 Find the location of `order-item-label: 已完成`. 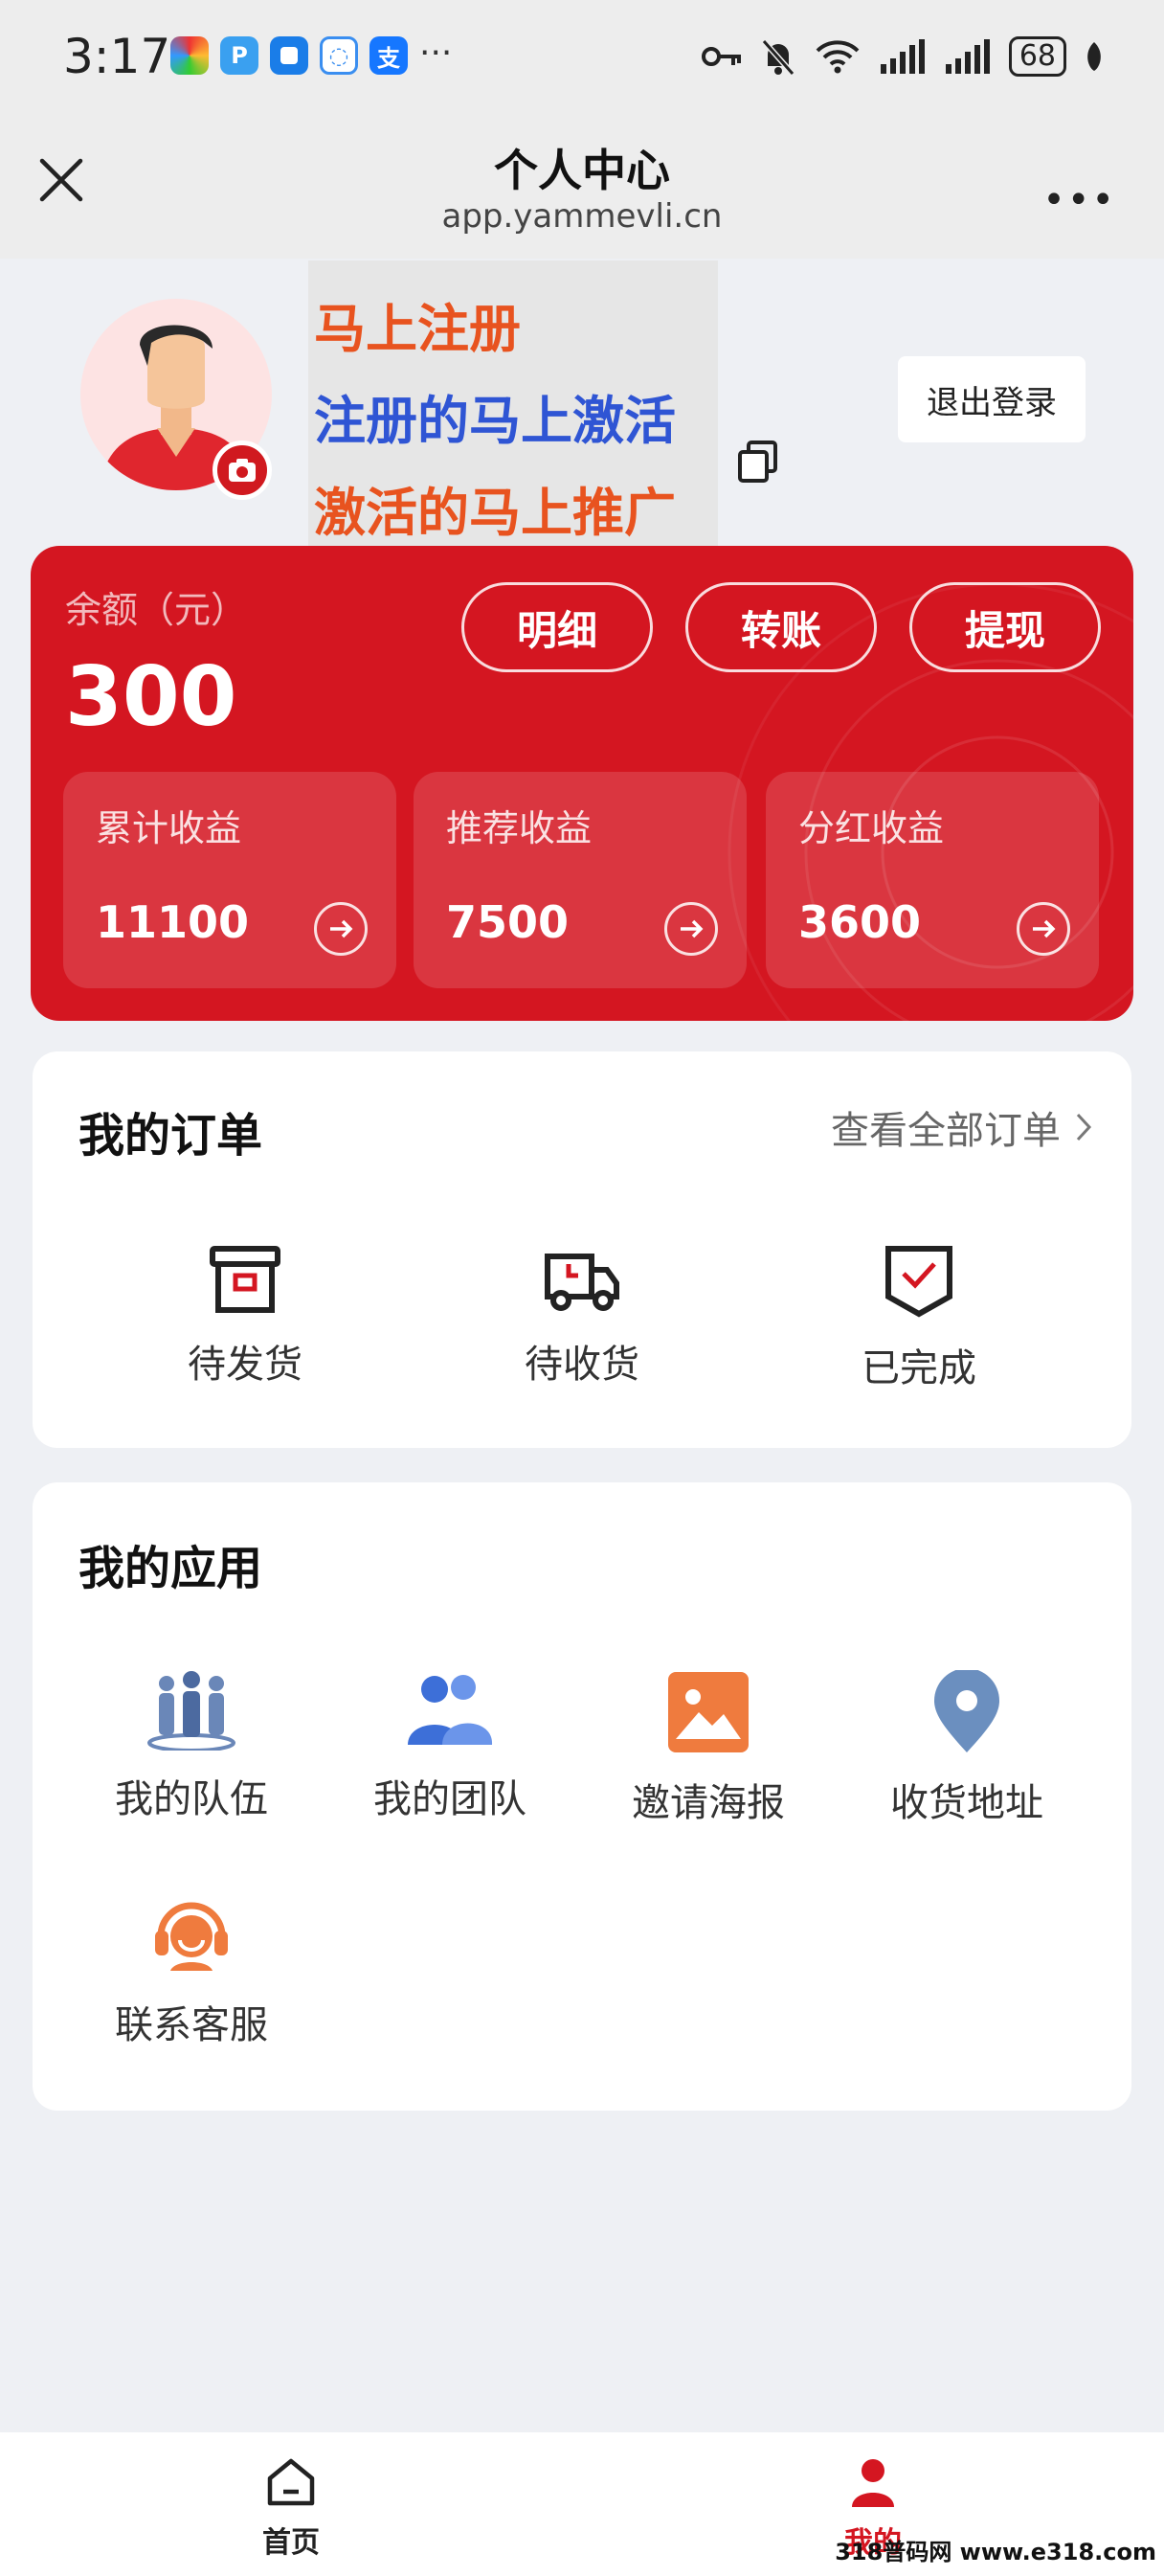

order-item-label: 已完成 is located at coordinates (919, 1368).